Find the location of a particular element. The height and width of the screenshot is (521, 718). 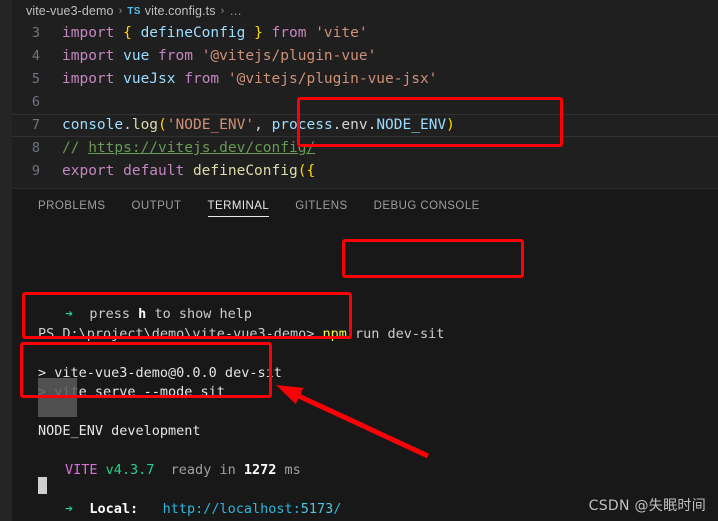

tab-problems: PROBLEMS is located at coordinates (72, 206).